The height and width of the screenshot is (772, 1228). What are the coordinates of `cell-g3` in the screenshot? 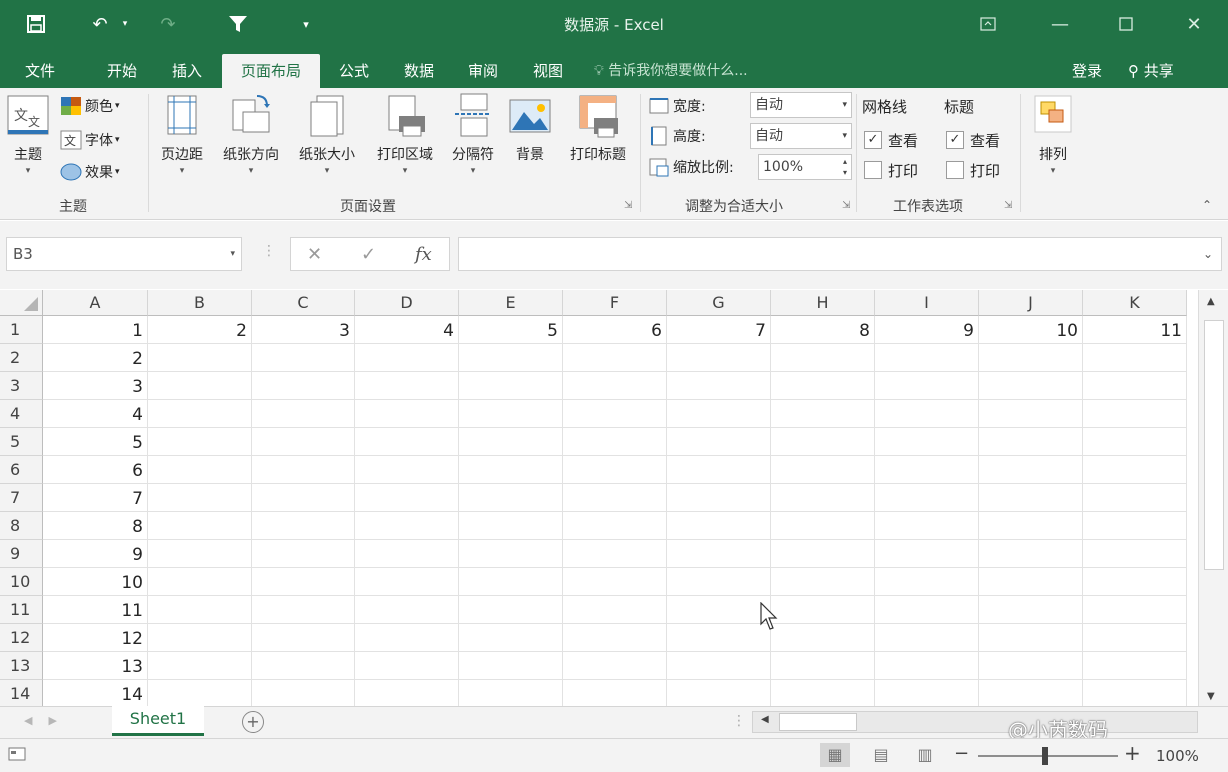 It's located at (719, 386).